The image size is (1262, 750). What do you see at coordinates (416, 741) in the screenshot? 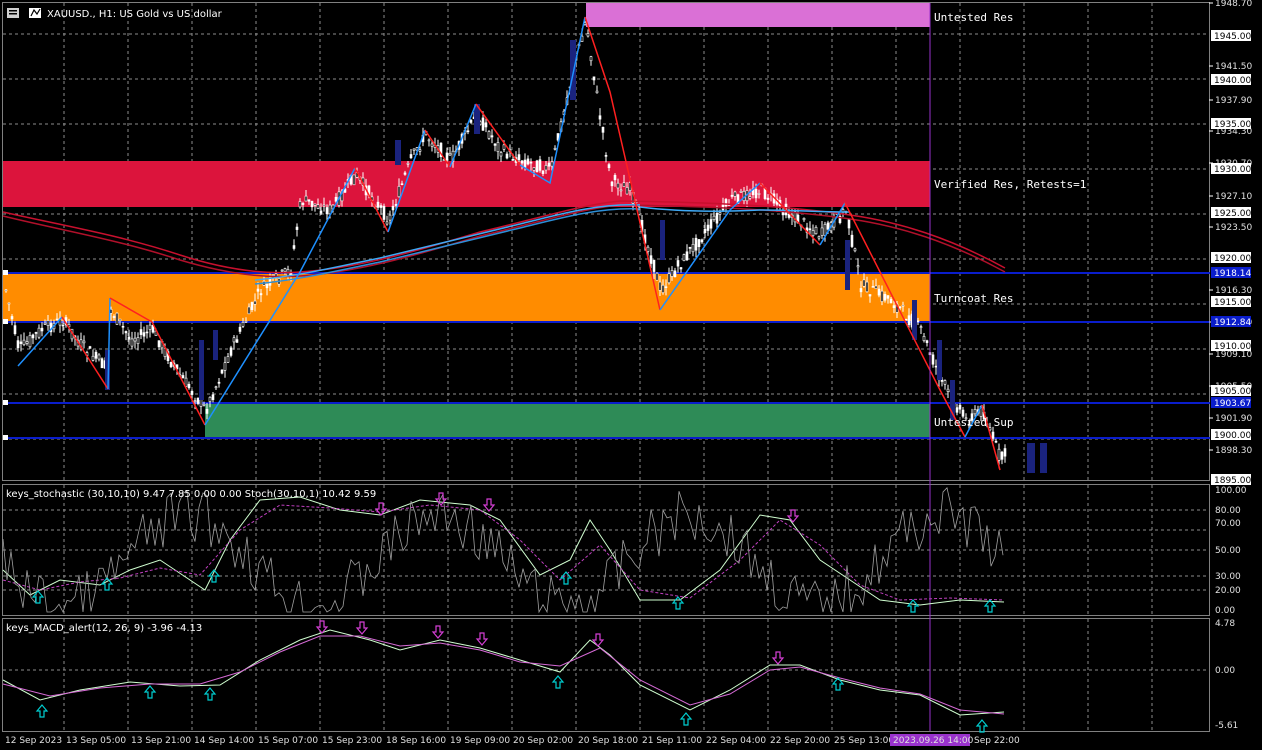
I see `time-tick: 18 Sep 16:00` at bounding box center [416, 741].